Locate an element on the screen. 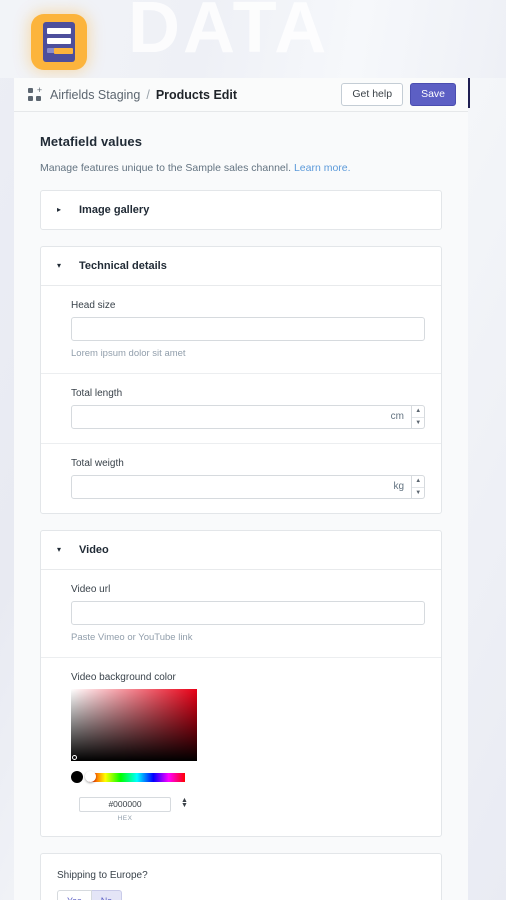 The image size is (506, 900). color-picker-hue-row is located at coordinates (248, 777).